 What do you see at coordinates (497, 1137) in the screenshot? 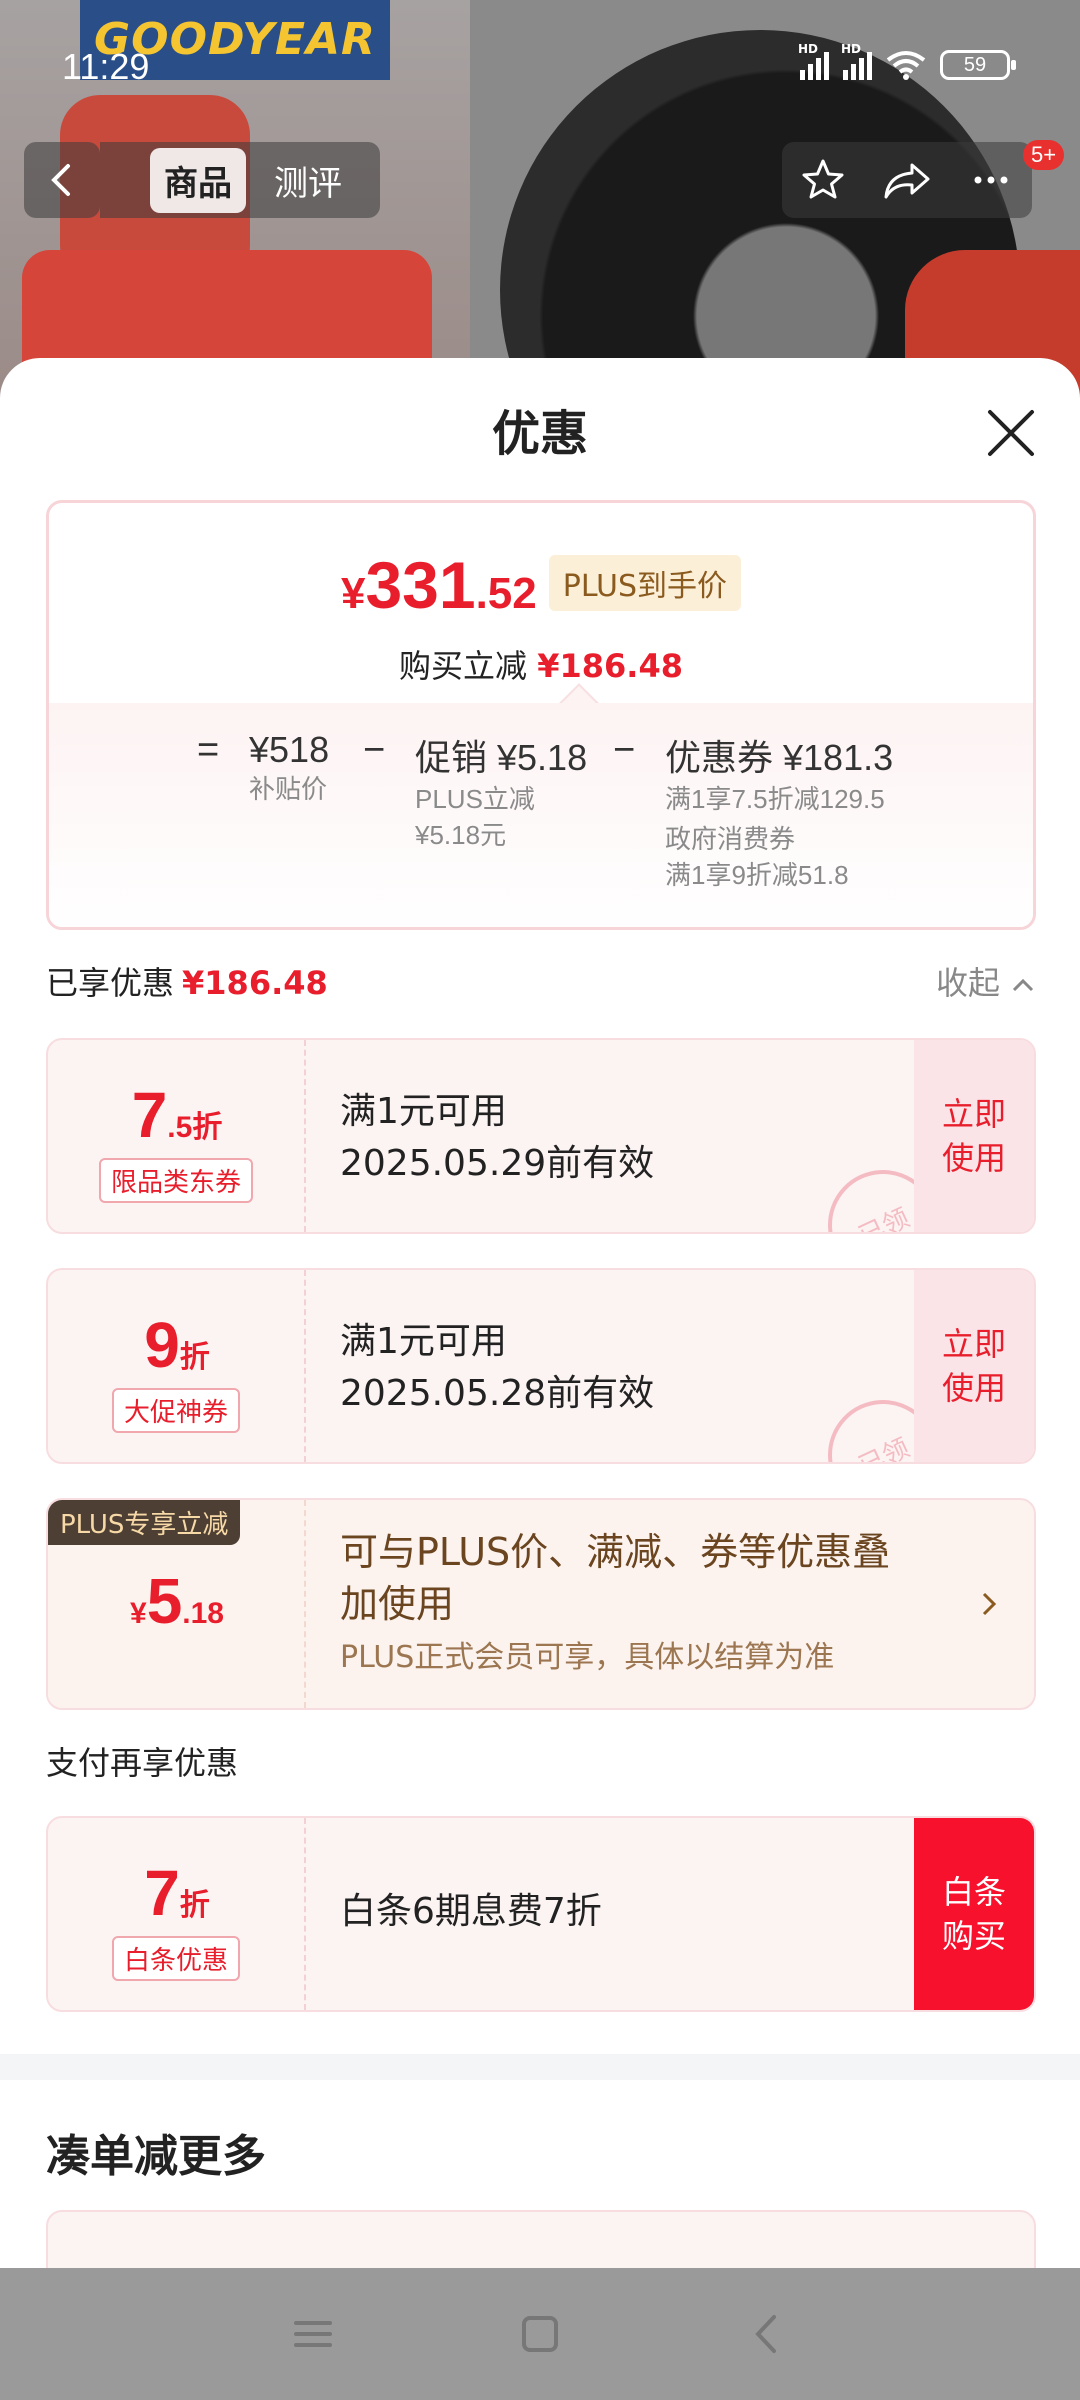
I see `coupon-details: 满1元可用 2025.05.29前有效` at bounding box center [497, 1137].